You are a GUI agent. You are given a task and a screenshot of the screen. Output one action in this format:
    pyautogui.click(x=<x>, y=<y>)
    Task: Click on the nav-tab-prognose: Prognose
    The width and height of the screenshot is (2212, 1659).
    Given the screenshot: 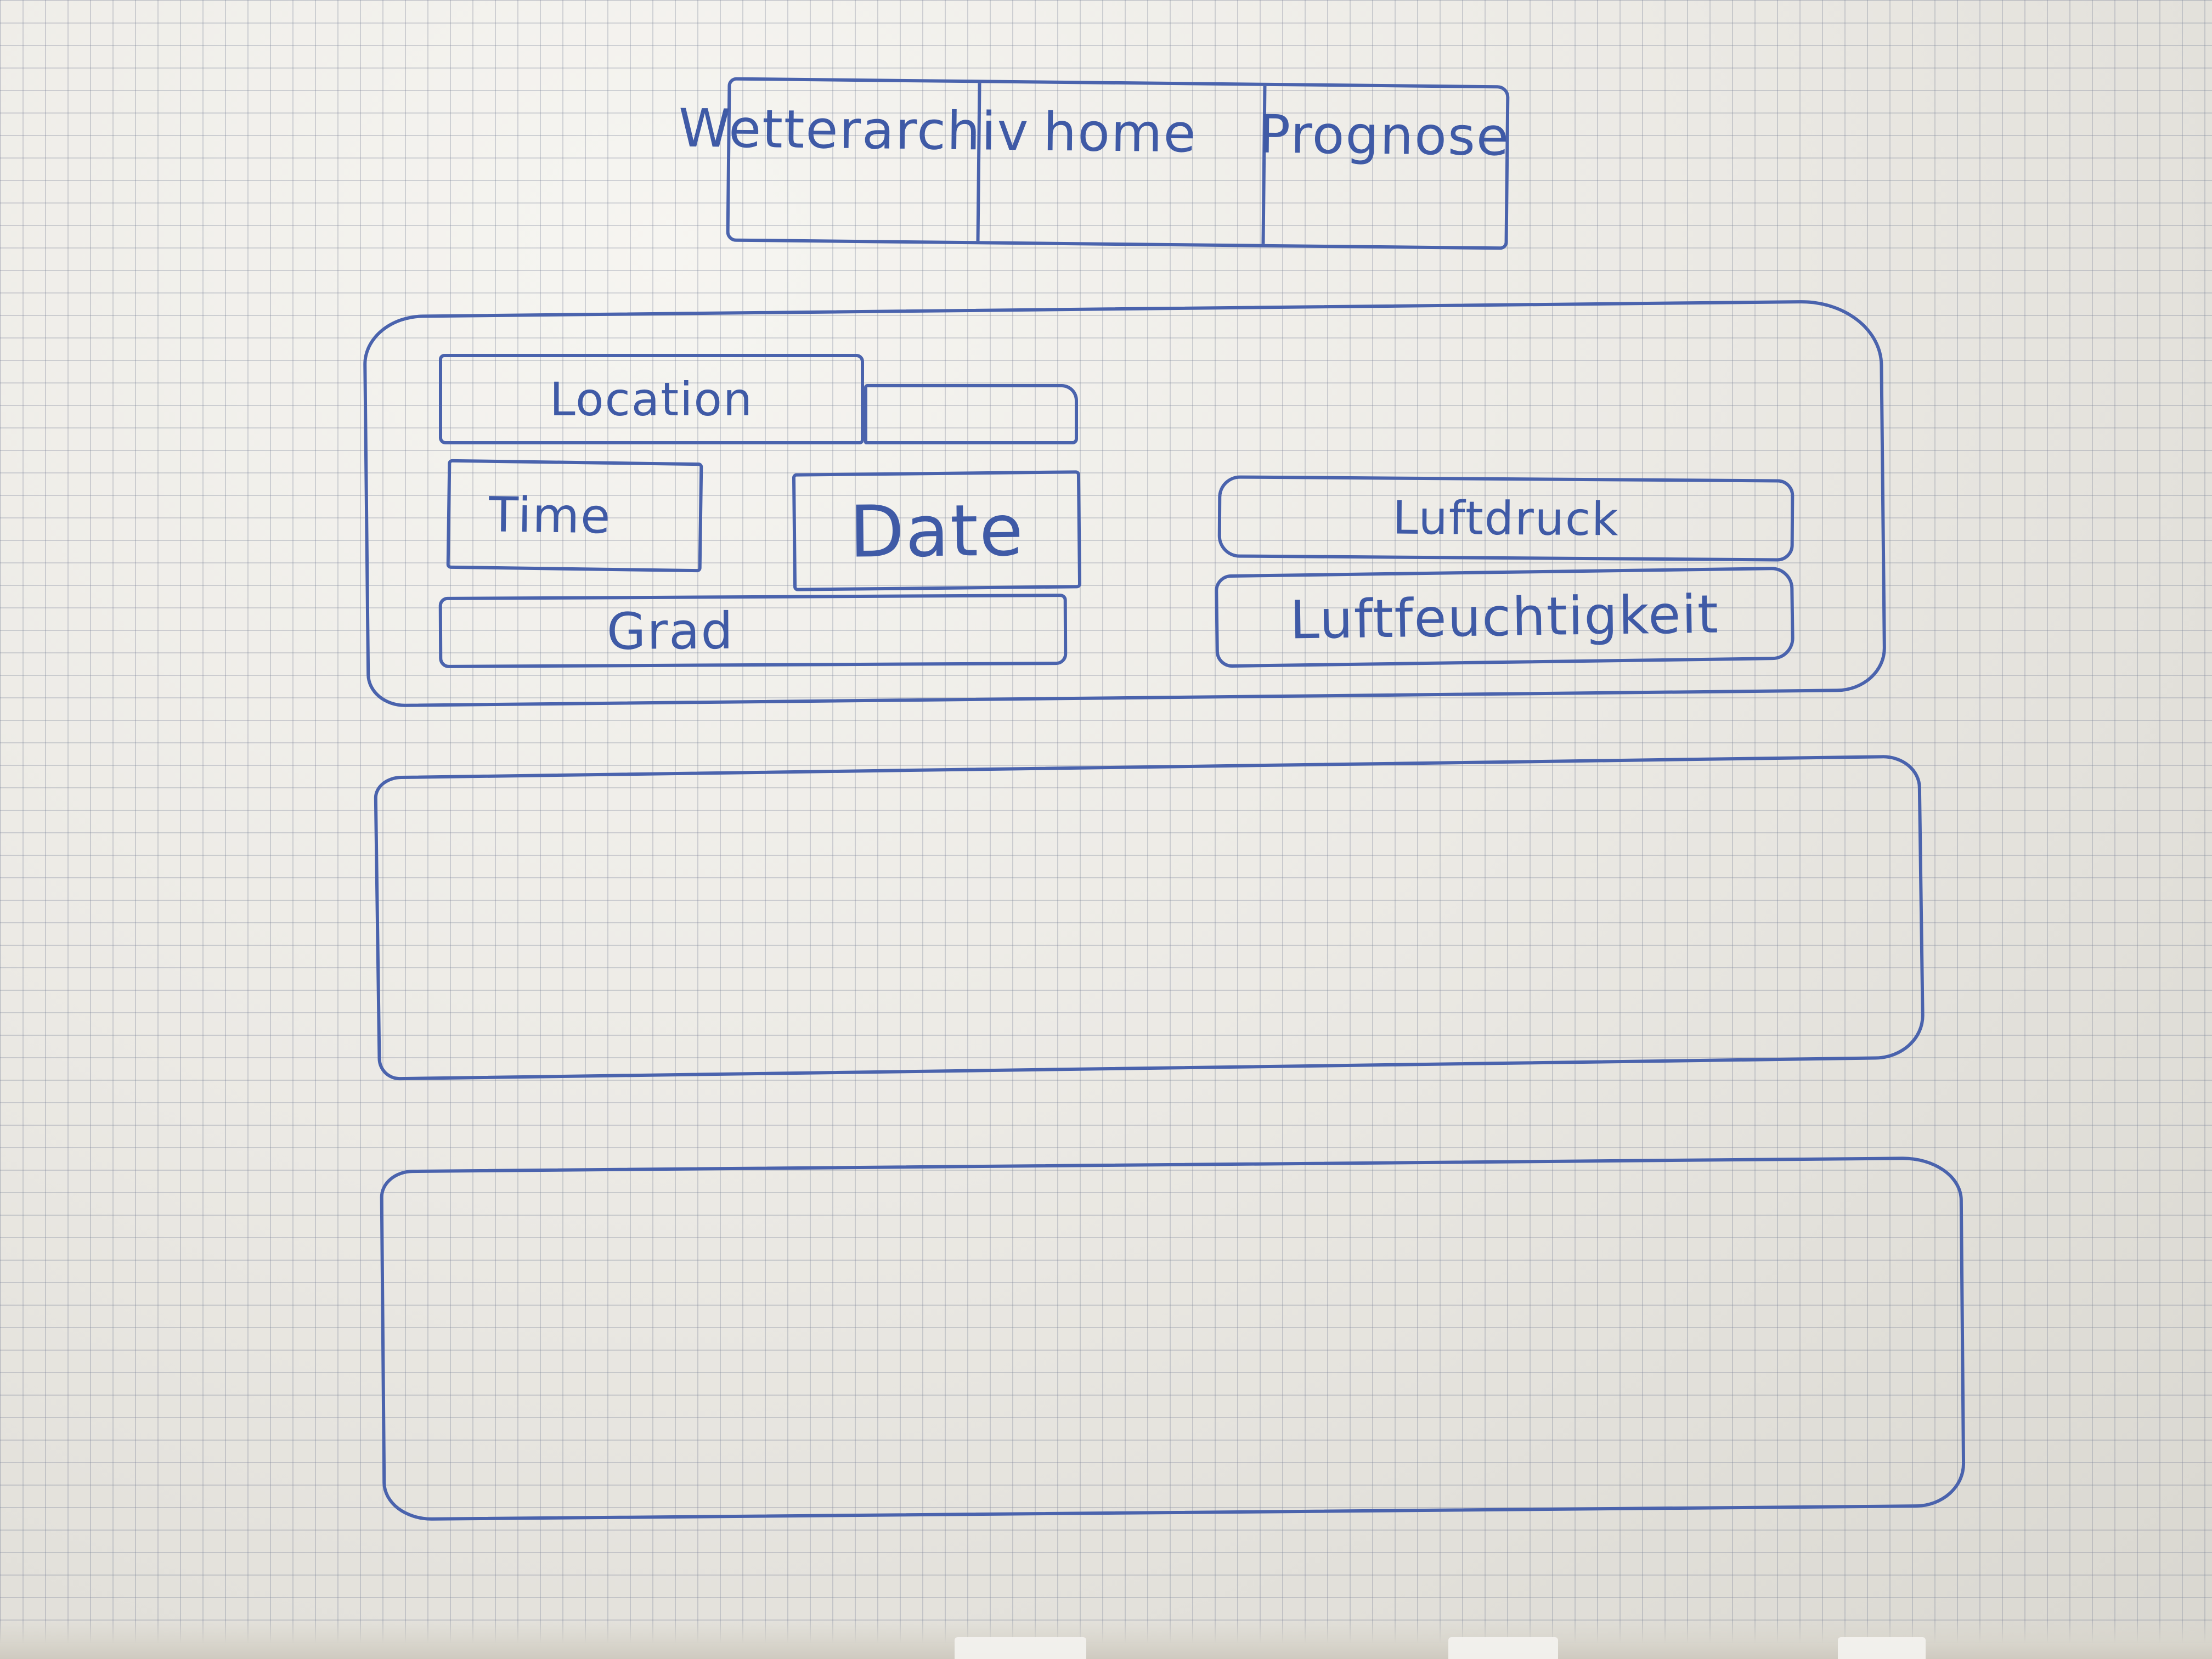 What is the action you would take?
    pyautogui.click(x=1384, y=167)
    